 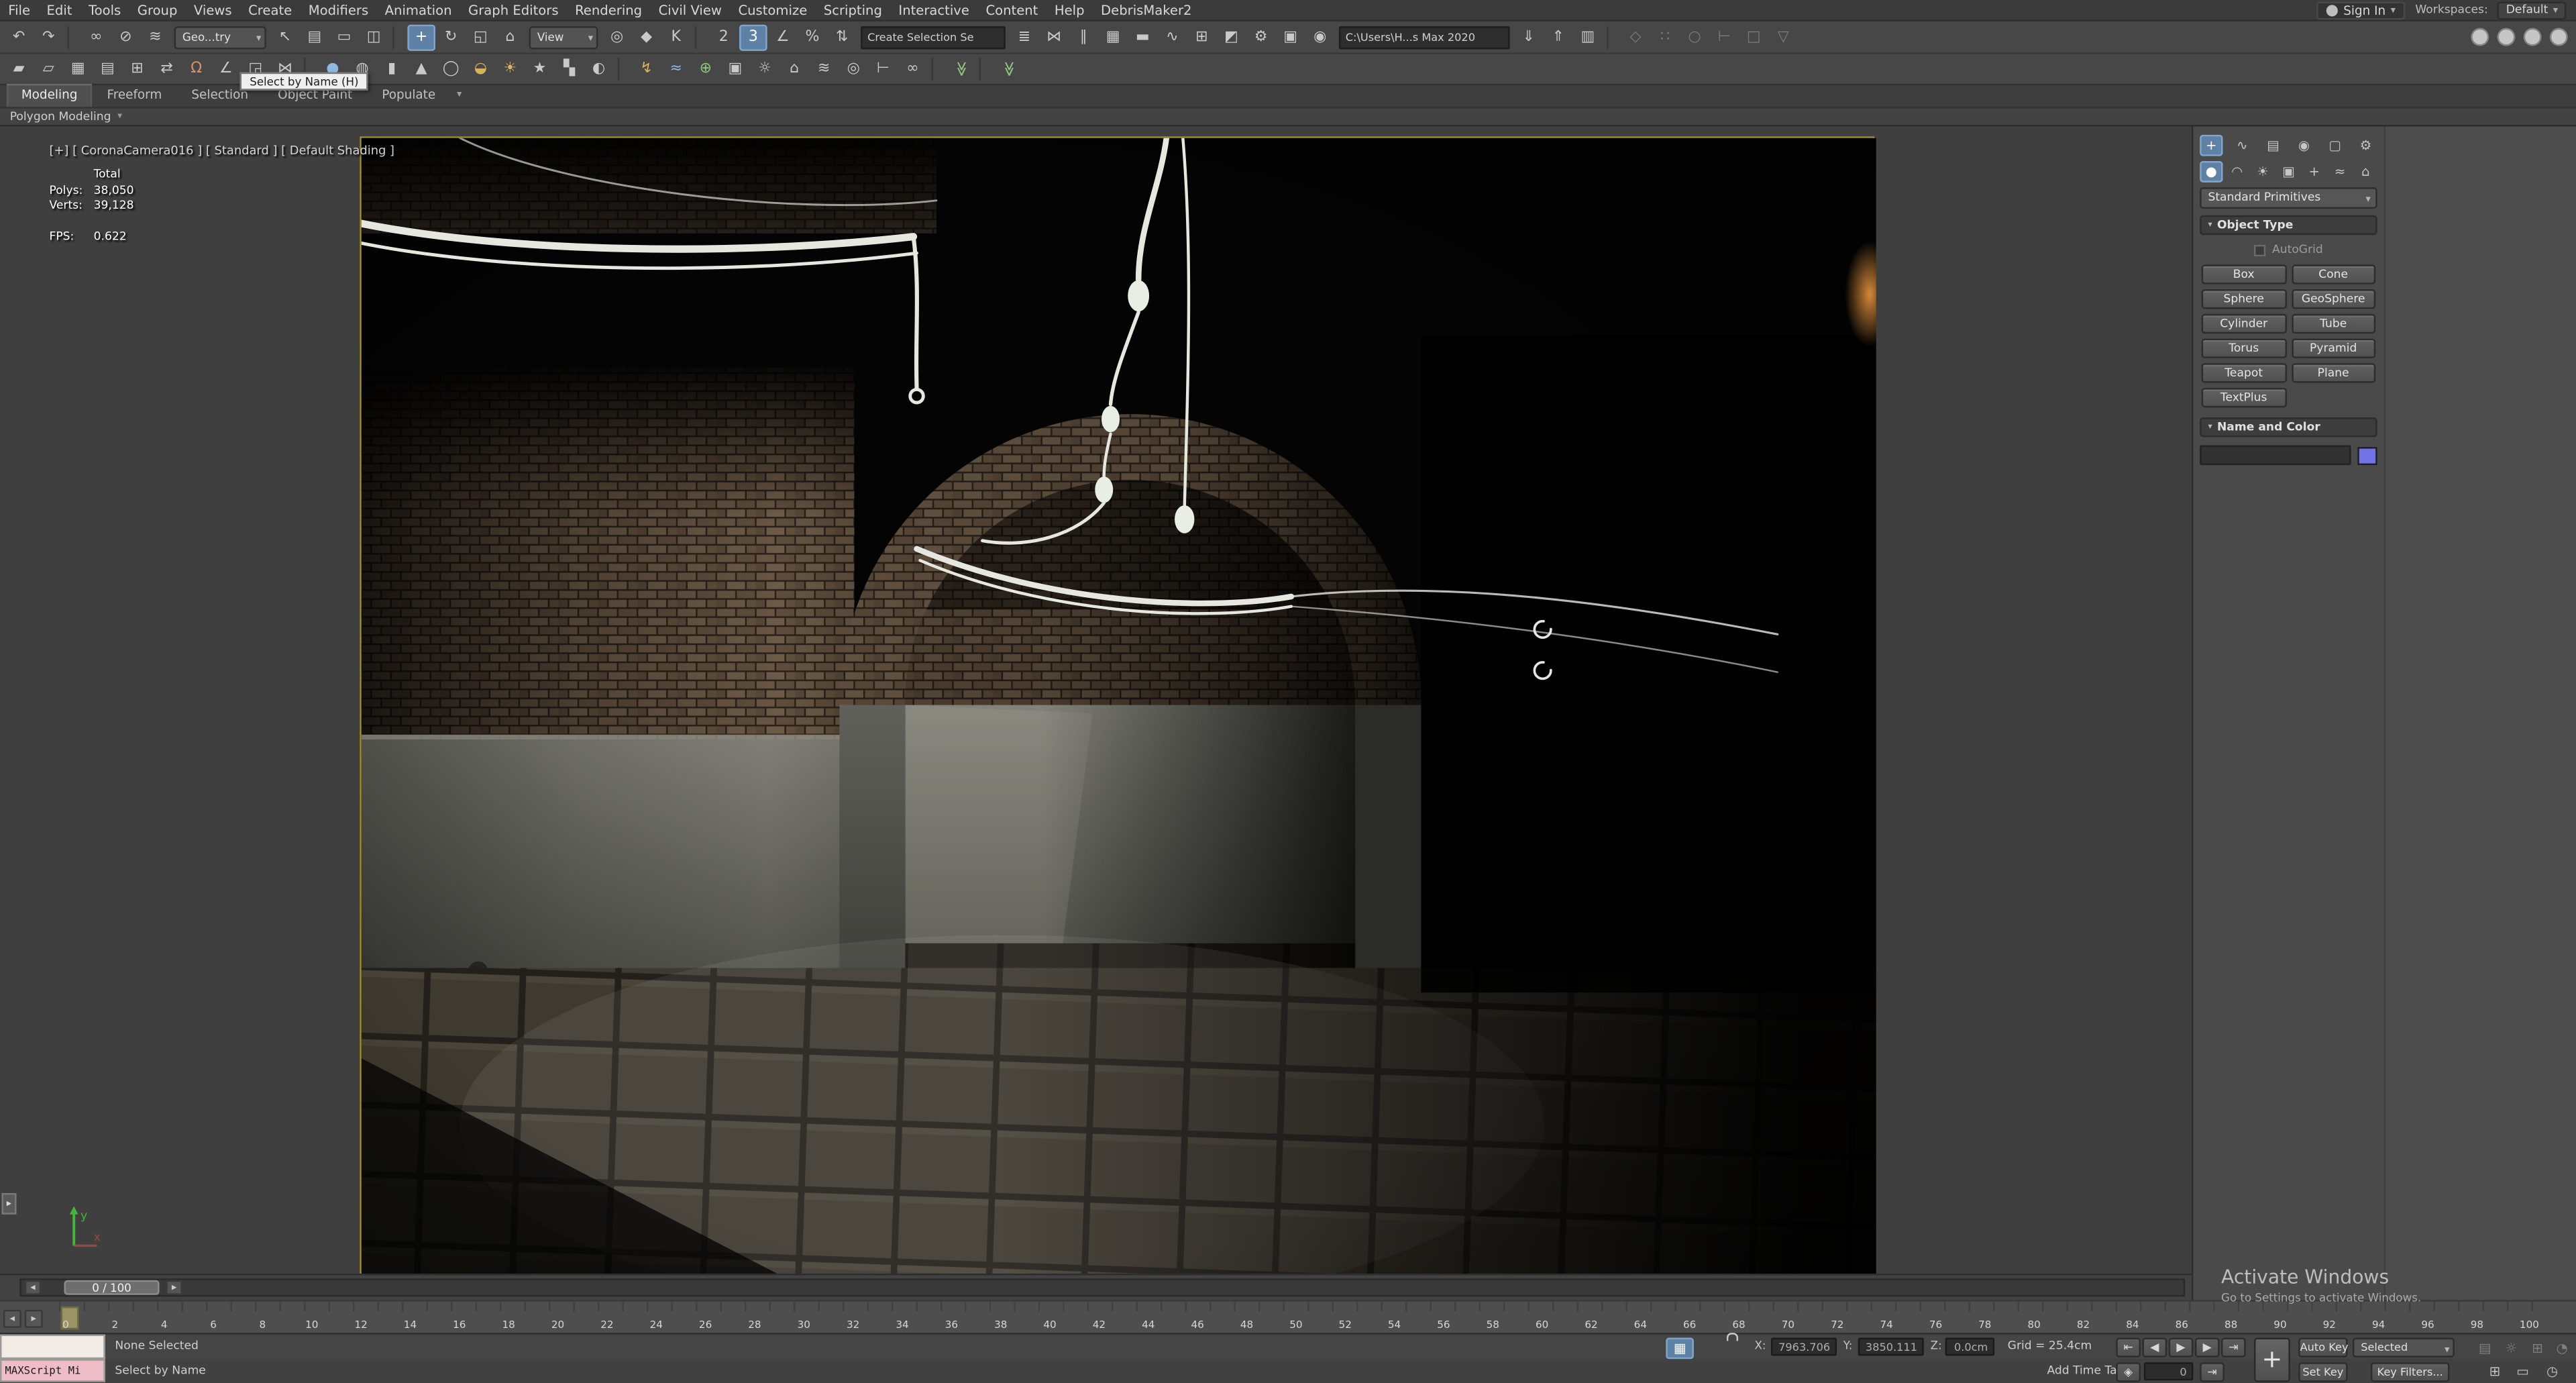 What do you see at coordinates (2272, 1359) in the screenshot?
I see `create-key-button: +` at bounding box center [2272, 1359].